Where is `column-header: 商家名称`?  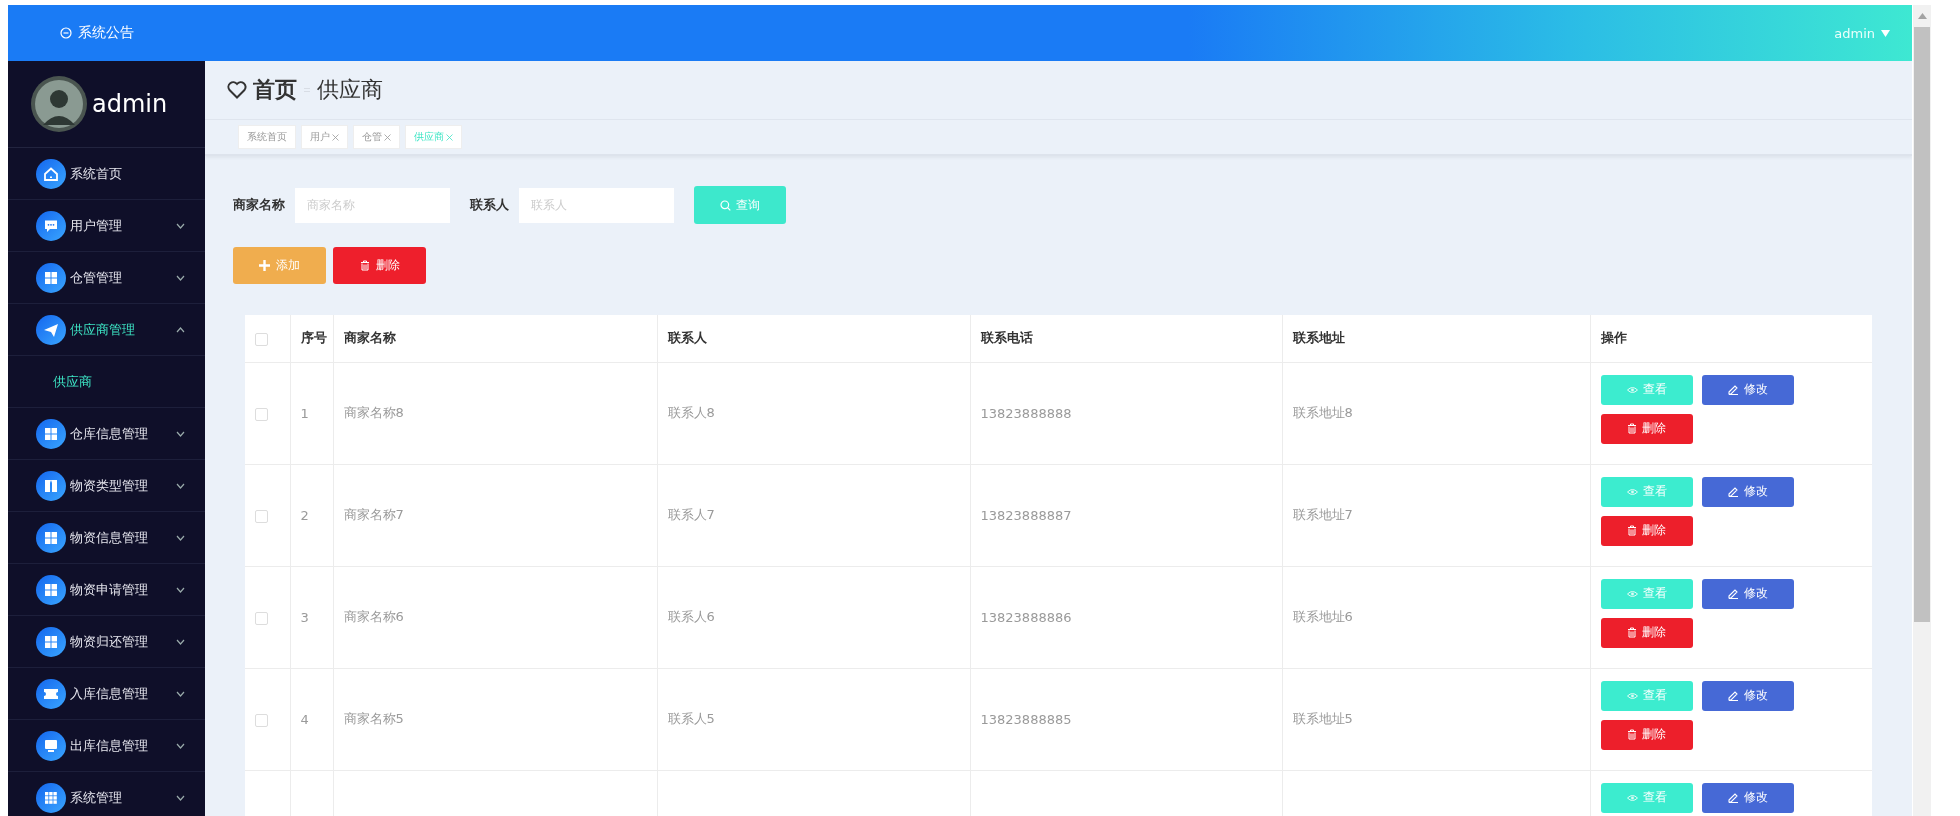
column-header: 商家名称 is located at coordinates (369, 338).